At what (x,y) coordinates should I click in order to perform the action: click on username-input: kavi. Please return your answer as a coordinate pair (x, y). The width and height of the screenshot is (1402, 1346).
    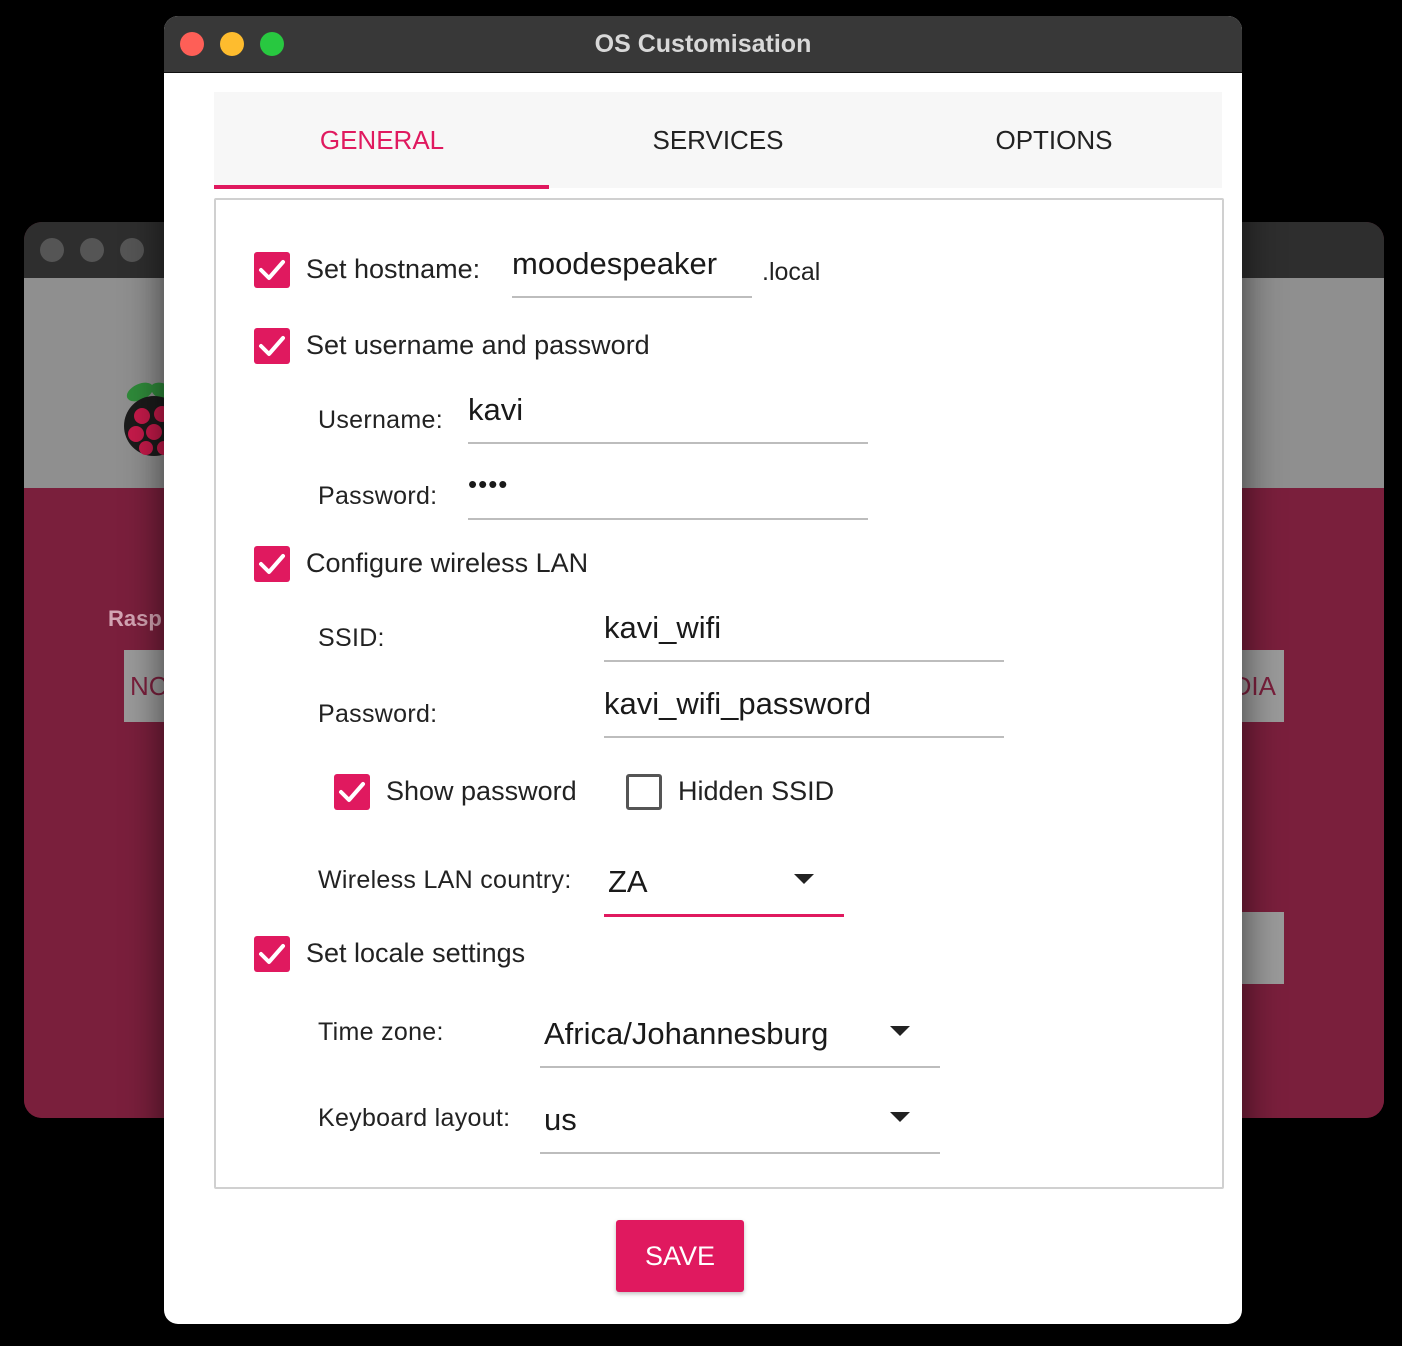
    Looking at the image, I should click on (668, 413).